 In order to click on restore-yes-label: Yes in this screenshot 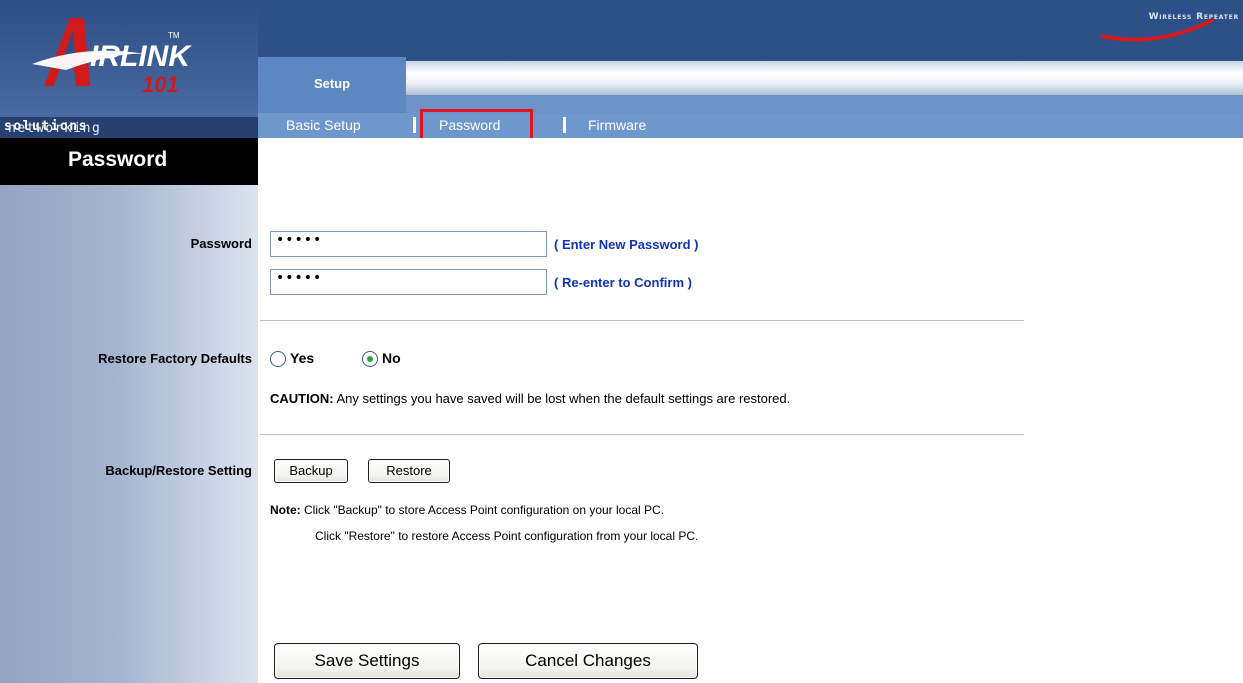, I will do `click(302, 358)`.